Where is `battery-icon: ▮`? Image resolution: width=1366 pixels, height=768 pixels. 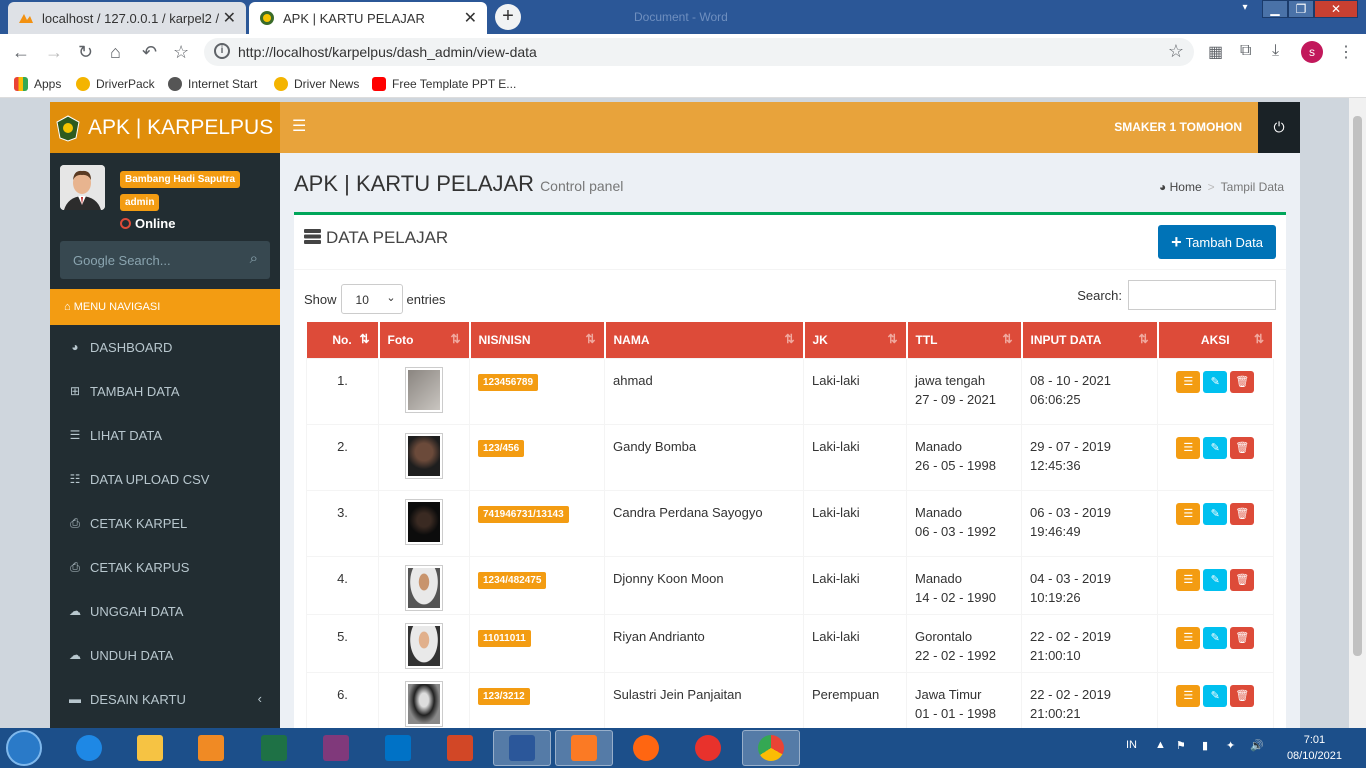 battery-icon: ▮ is located at coordinates (1205, 745).